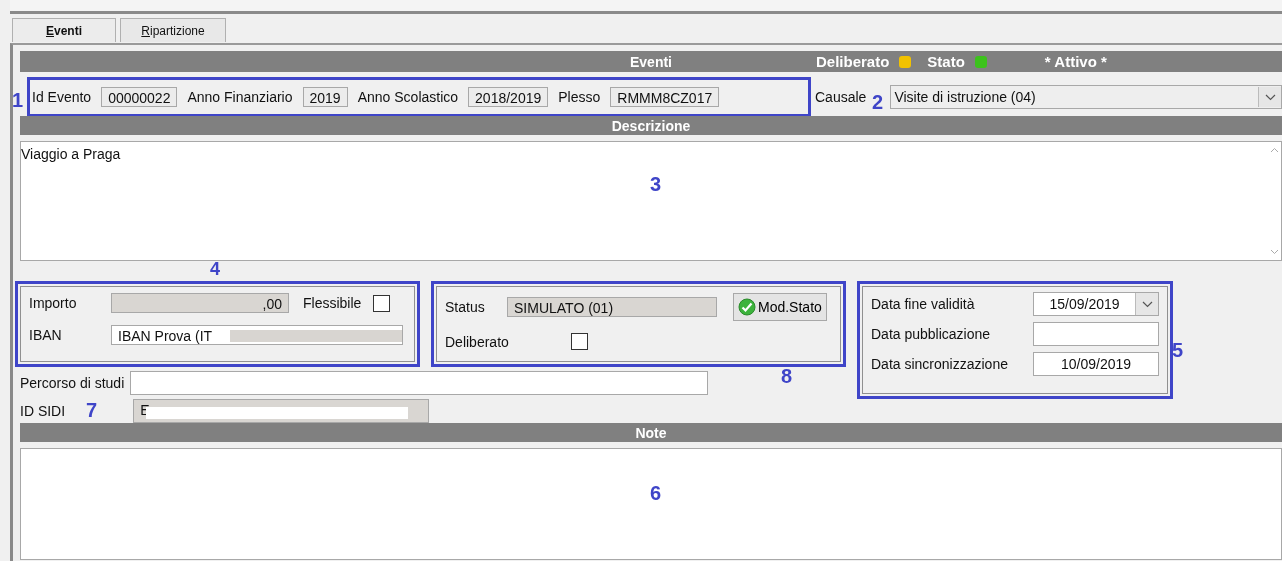 This screenshot has height=561, width=1282. What do you see at coordinates (787, 376) in the screenshot?
I see `annotation-number: 8` at bounding box center [787, 376].